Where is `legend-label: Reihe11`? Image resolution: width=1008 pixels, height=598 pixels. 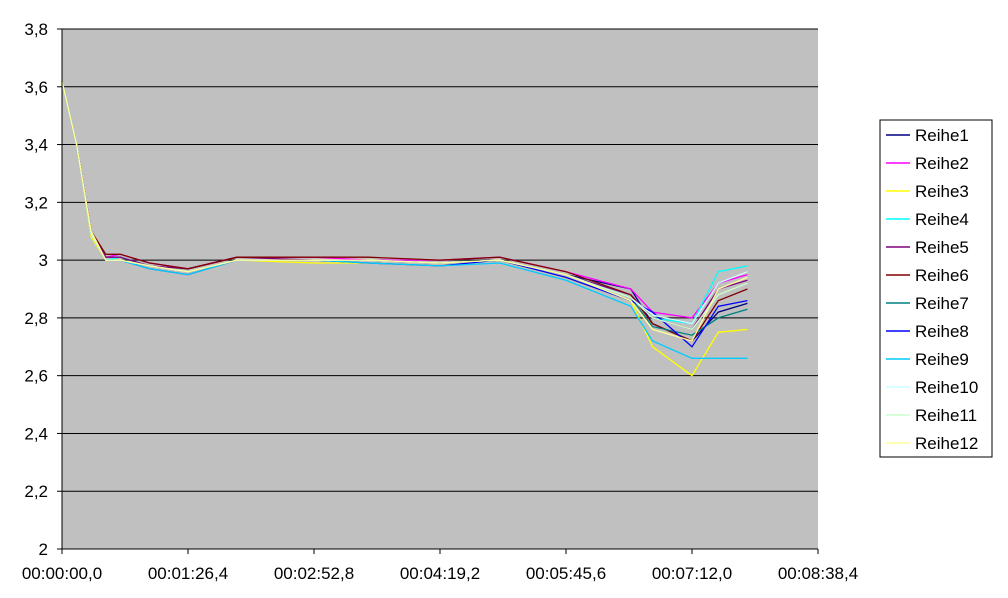
legend-label: Reihe11 is located at coordinates (946, 415).